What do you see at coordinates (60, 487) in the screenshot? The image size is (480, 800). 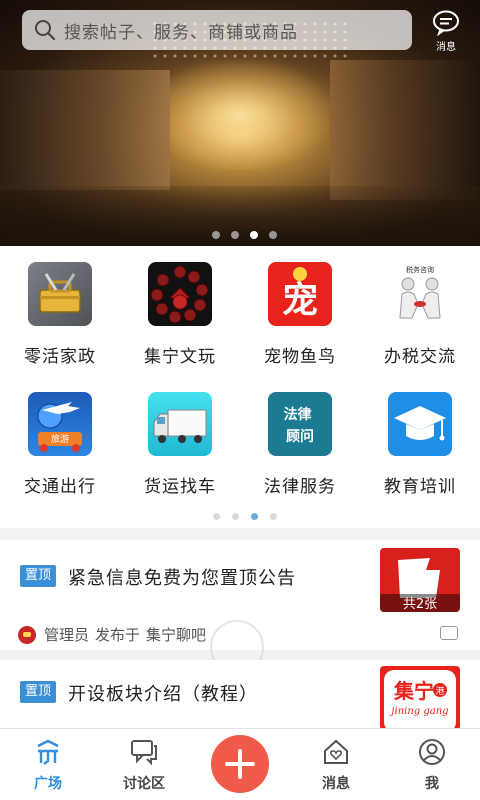 I see `category-label: 交通出行` at bounding box center [60, 487].